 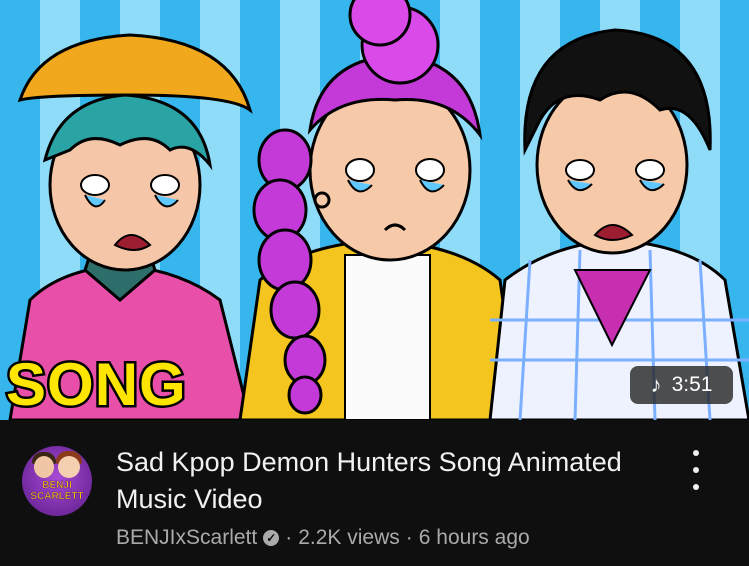 I want to click on channel-avatar: BENJI SCARLETT, so click(x=57, y=481).